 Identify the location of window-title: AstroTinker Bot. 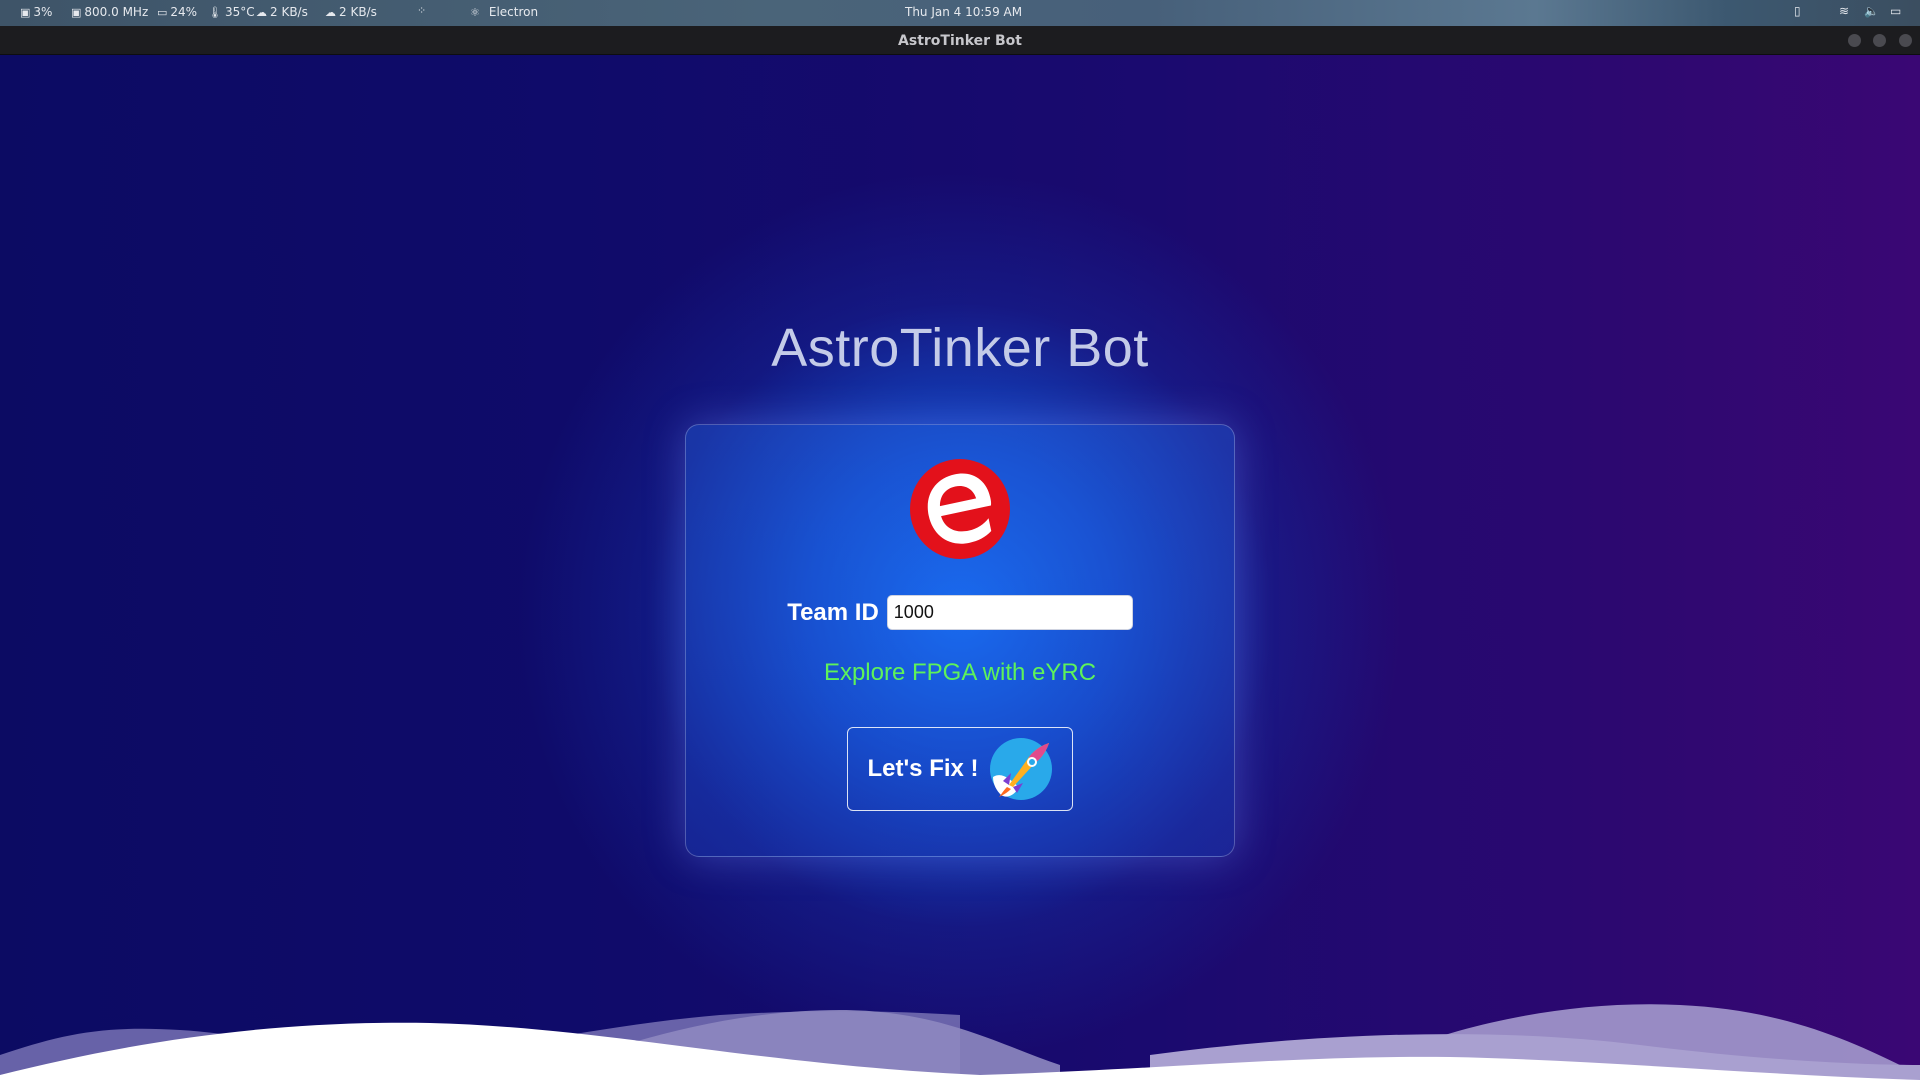
(960, 41).